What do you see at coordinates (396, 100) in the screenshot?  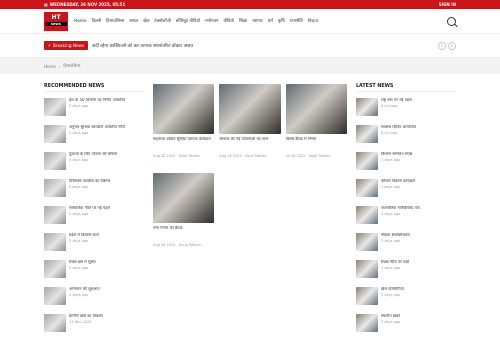 I see `news-title: राष्ट्र स्तर पर नई पहल` at bounding box center [396, 100].